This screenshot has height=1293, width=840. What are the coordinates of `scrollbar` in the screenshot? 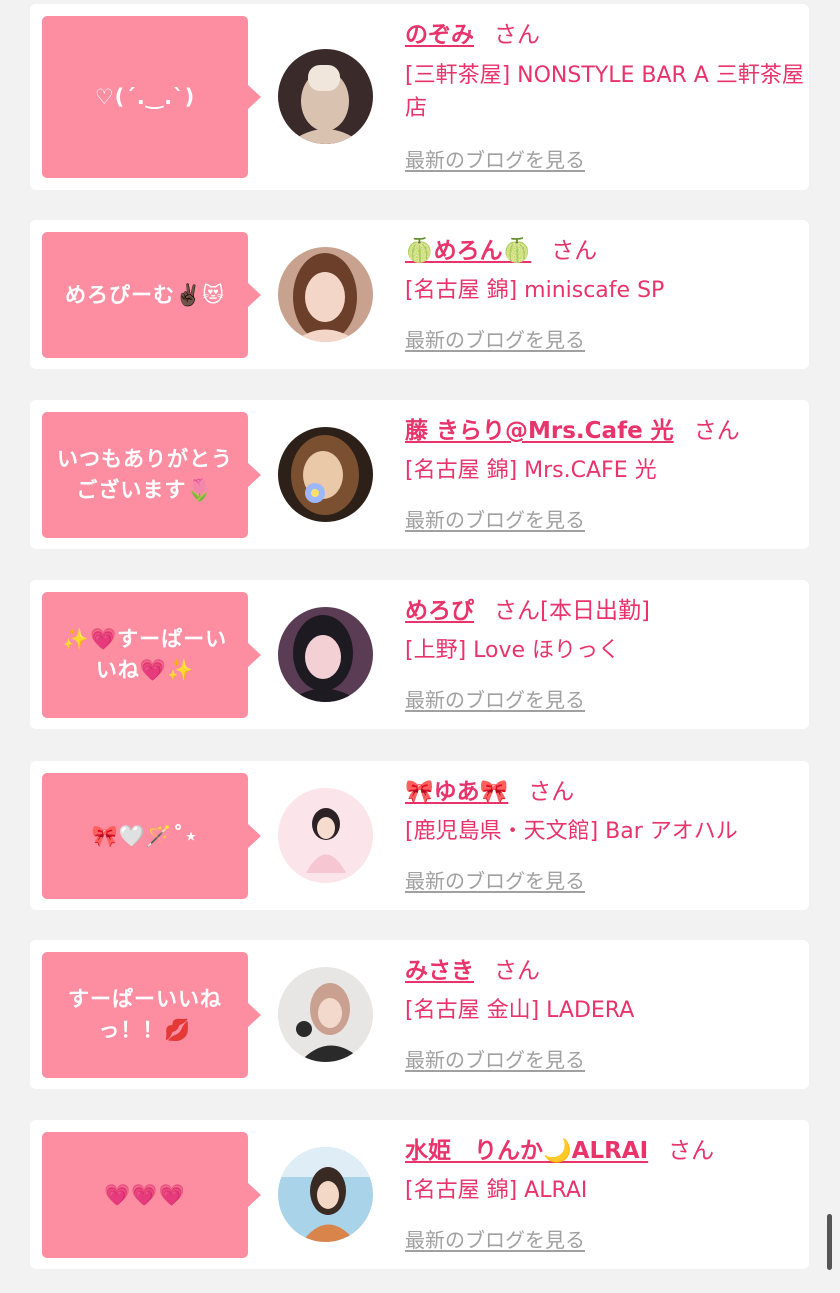 It's located at (829, 1242).